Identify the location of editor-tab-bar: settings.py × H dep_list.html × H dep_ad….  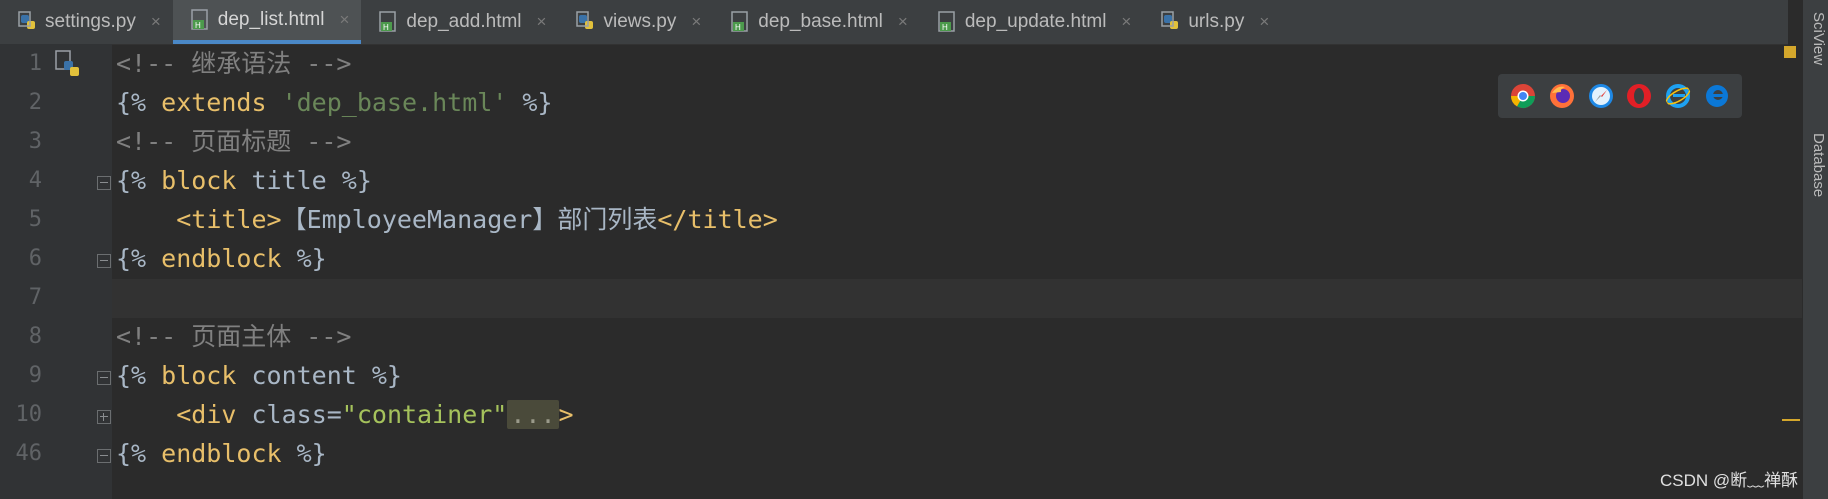
(894, 22).